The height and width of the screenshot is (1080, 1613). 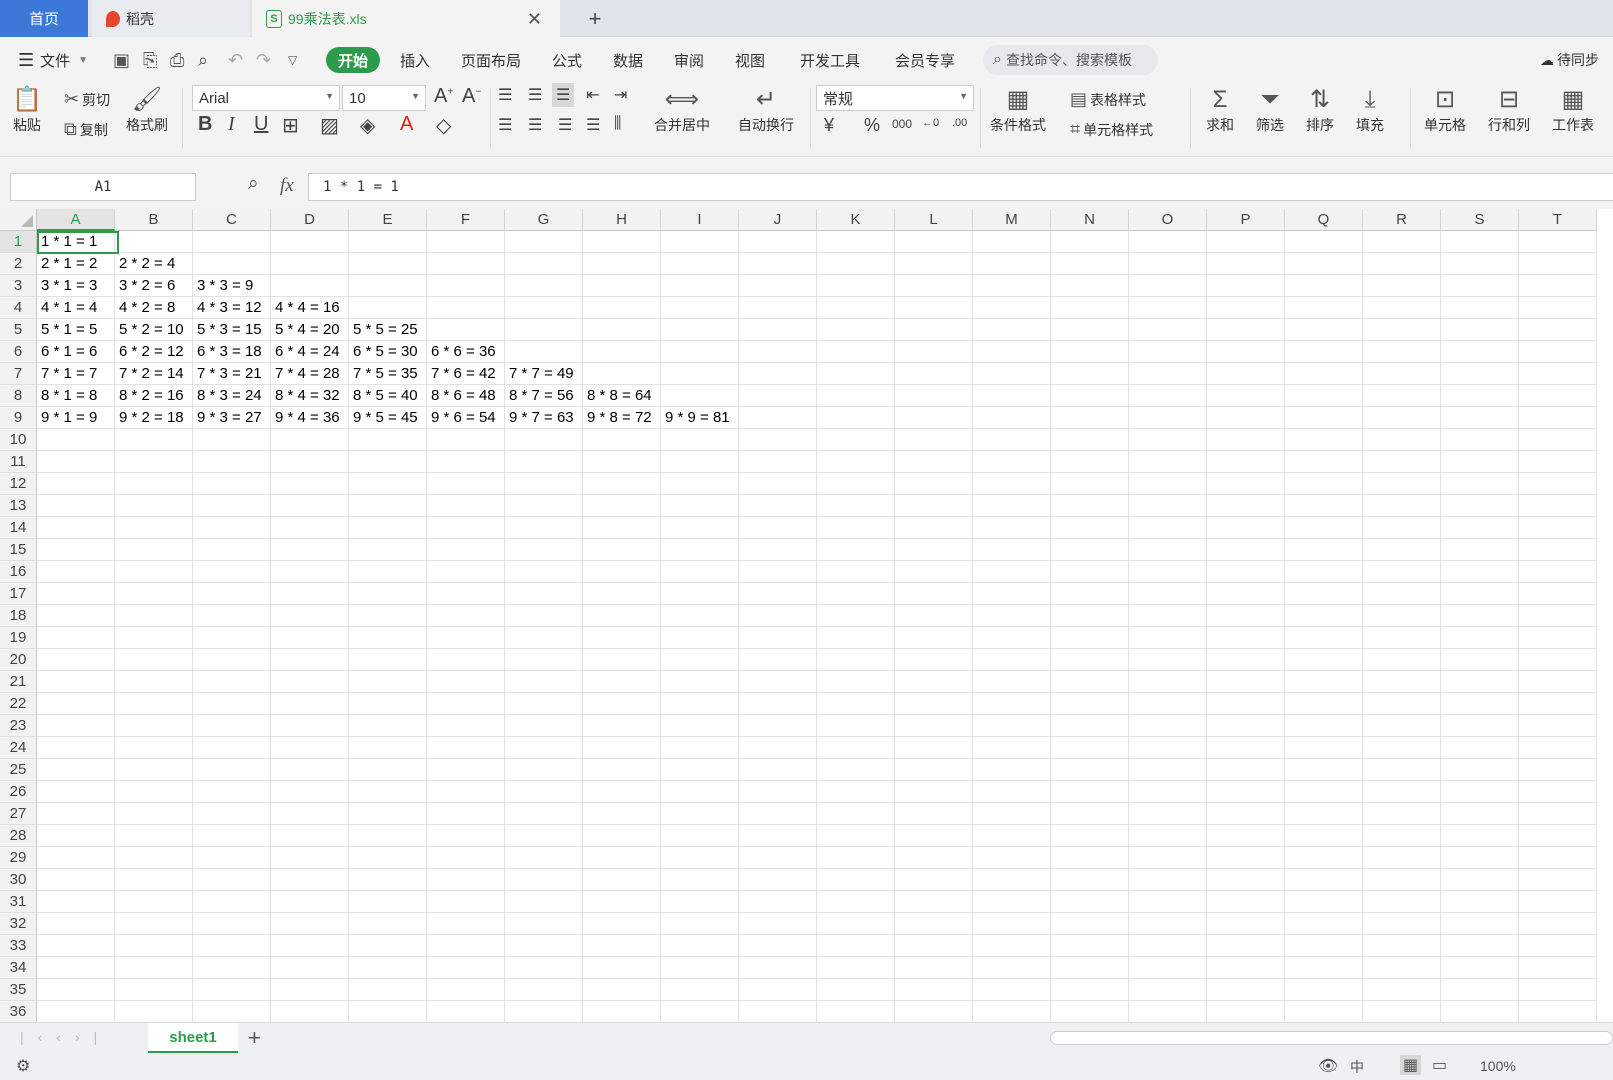 I want to click on row-header: 36, so click(x=18, y=1011).